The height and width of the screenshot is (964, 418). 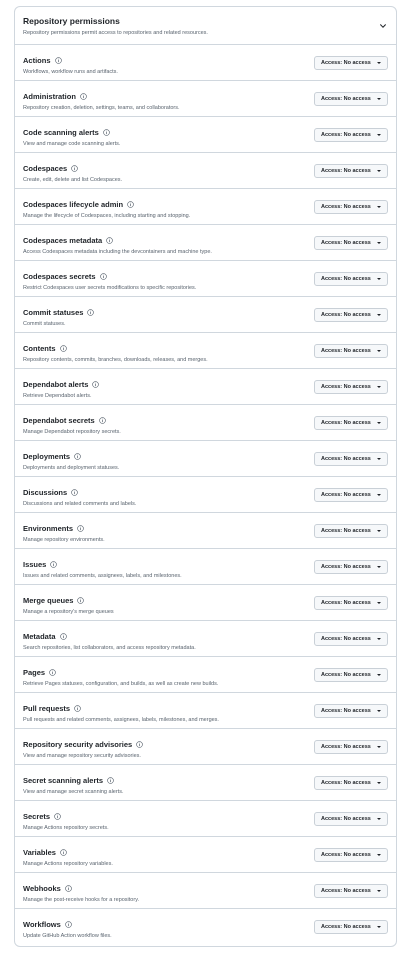 What do you see at coordinates (39, 852) in the screenshot?
I see `permission-name: Variables` at bounding box center [39, 852].